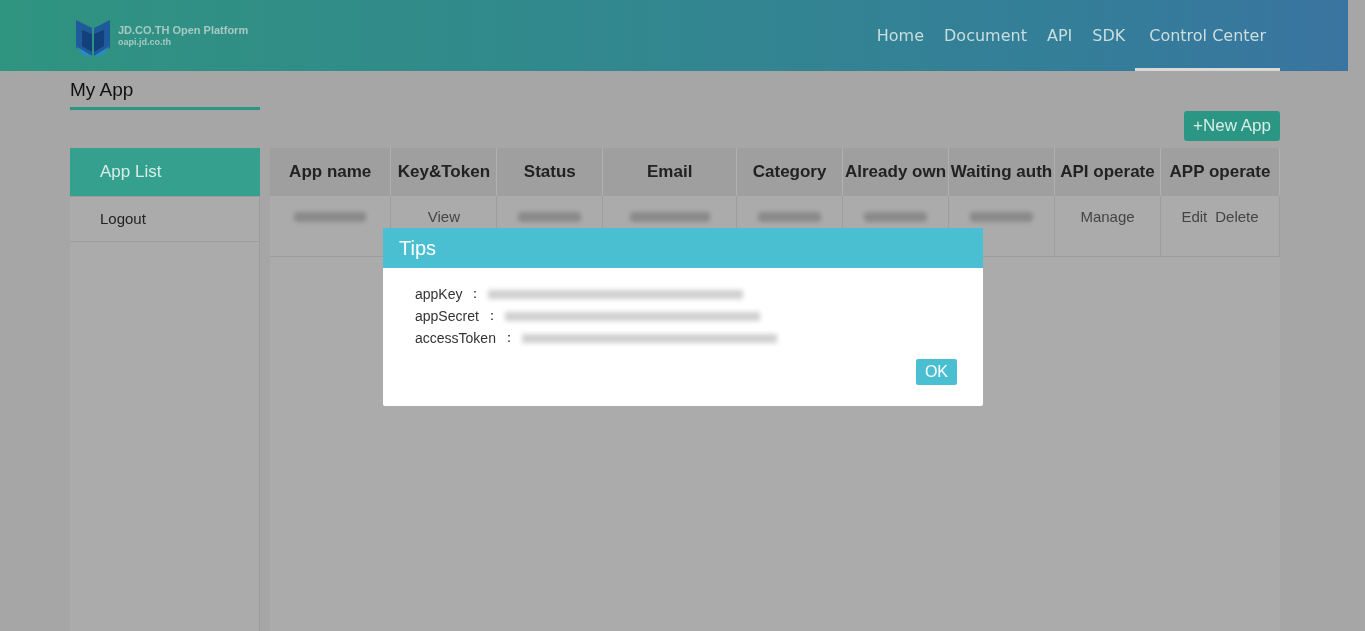 This screenshot has width=1365, height=631. Describe the element at coordinates (165, 219) in the screenshot. I see `sidebar-item: Logout` at that location.